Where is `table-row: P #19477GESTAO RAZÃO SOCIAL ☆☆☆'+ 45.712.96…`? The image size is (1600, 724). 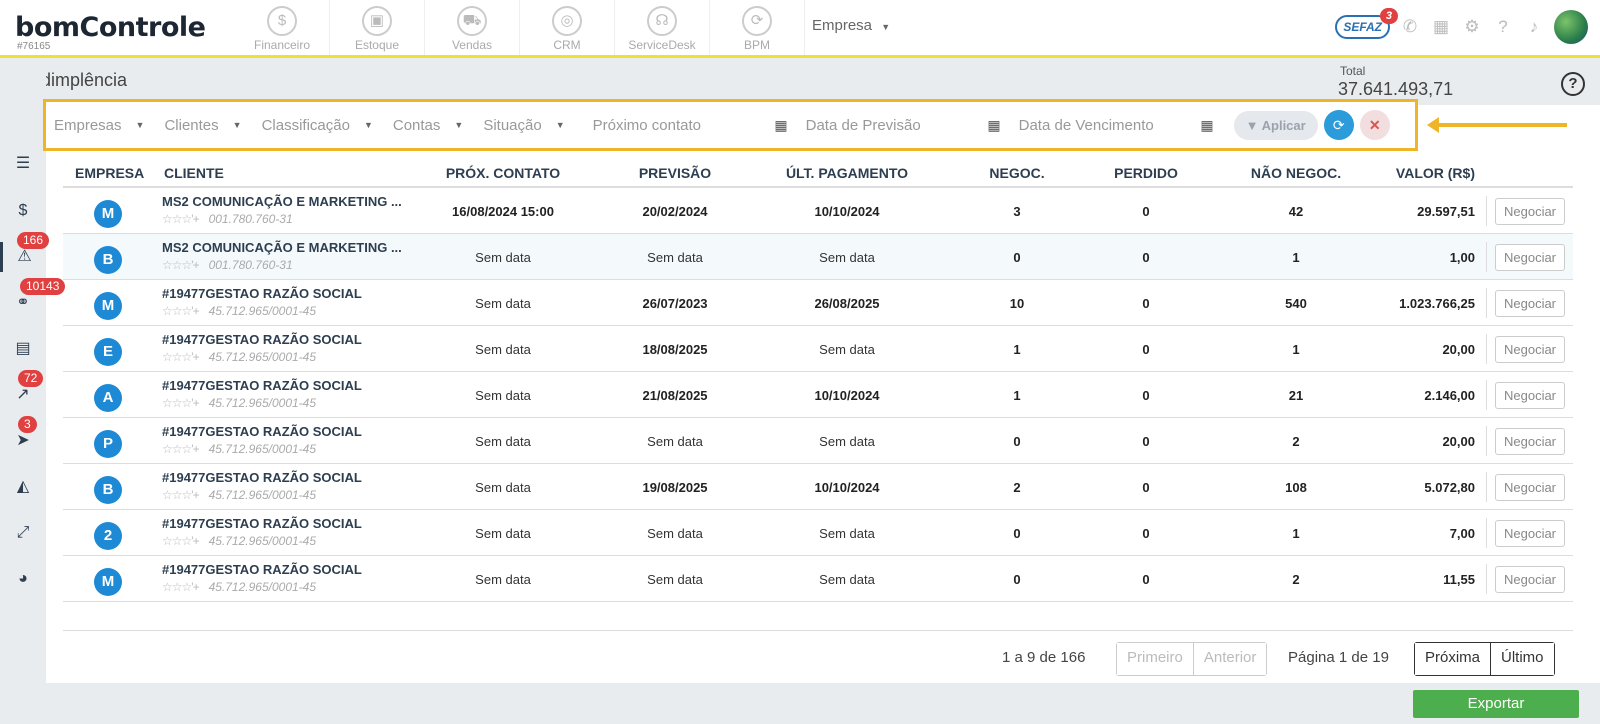
table-row: P #19477GESTAO RAZÃO SOCIAL ☆☆☆'+ 45.712.96… is located at coordinates (818, 441).